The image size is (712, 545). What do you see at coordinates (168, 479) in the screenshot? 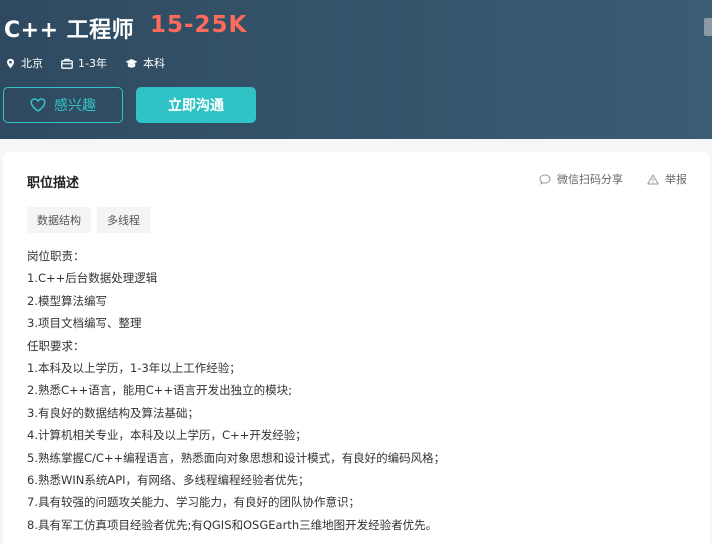
I see `description-line: 6.熟悉WIN系统API，有网络、多线程编程经验者优先；` at bounding box center [168, 479].